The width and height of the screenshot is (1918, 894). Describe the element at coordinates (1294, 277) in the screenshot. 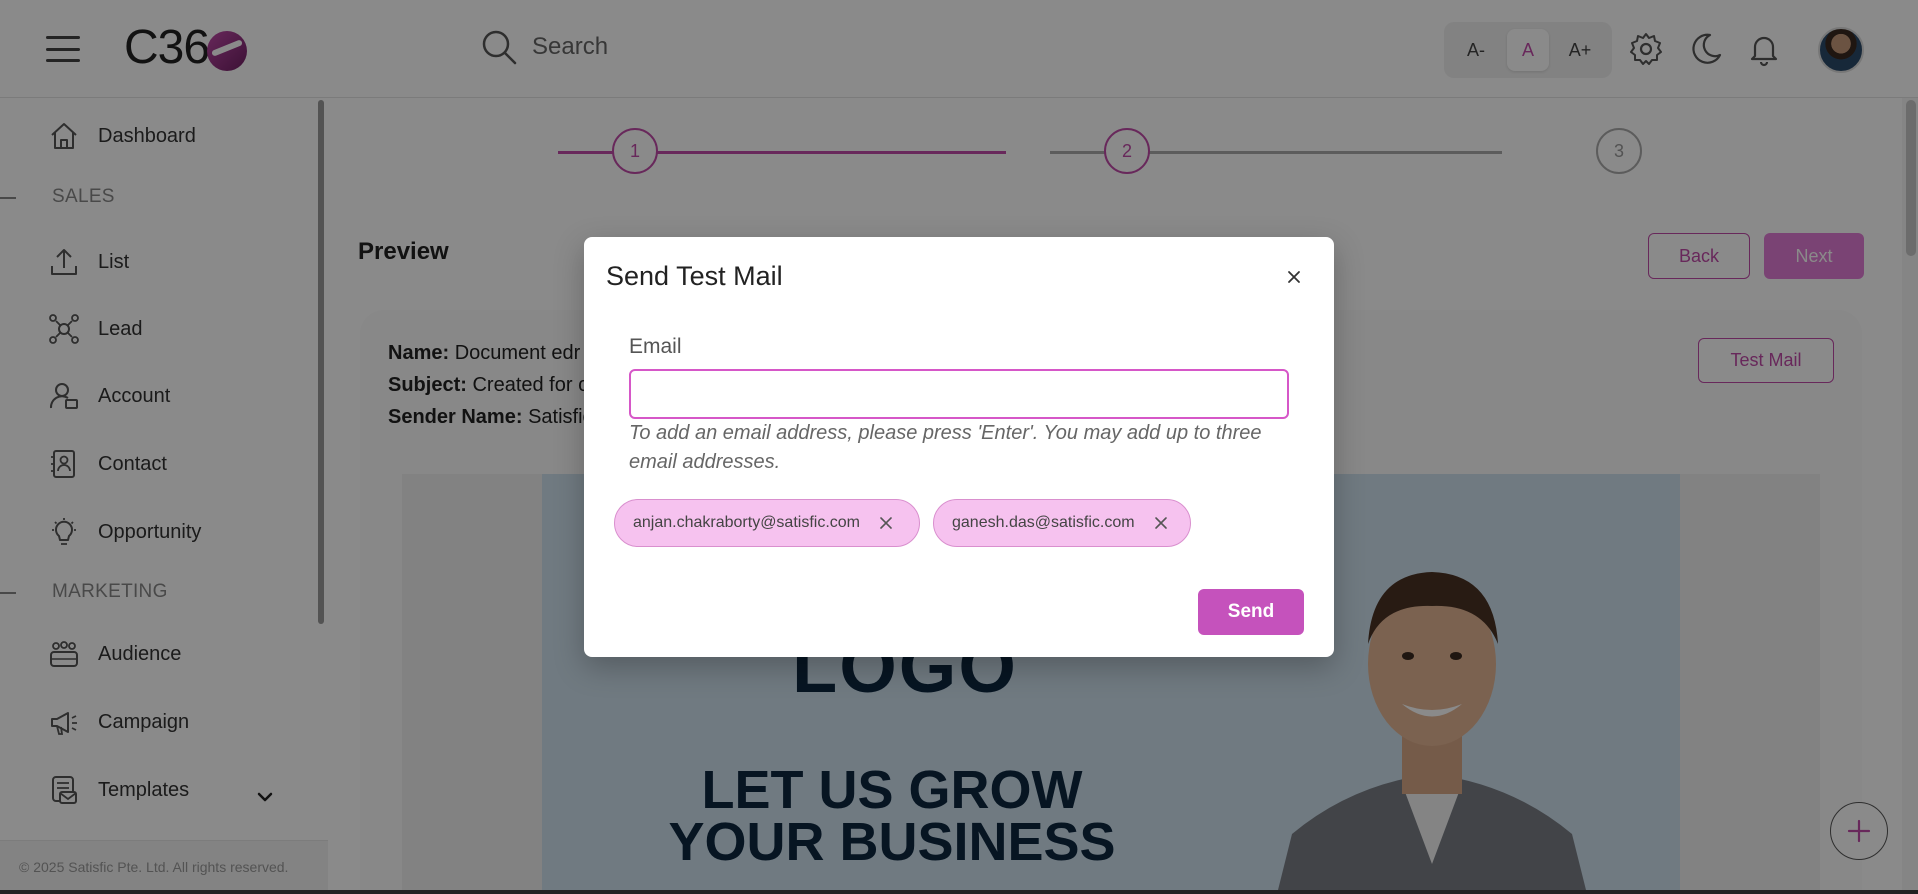

I see `close-icon` at that location.